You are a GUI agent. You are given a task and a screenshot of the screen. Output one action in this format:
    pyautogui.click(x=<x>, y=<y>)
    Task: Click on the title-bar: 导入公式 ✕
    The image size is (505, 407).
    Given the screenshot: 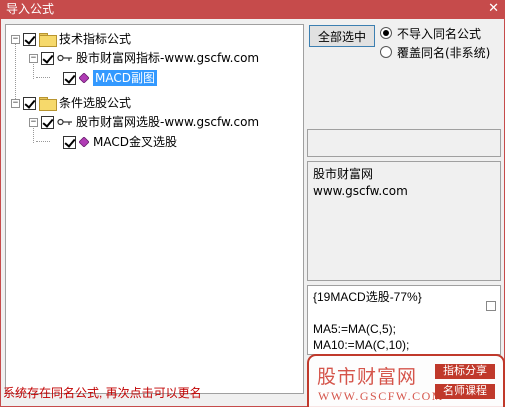 What is the action you would take?
    pyautogui.click(x=252, y=9)
    